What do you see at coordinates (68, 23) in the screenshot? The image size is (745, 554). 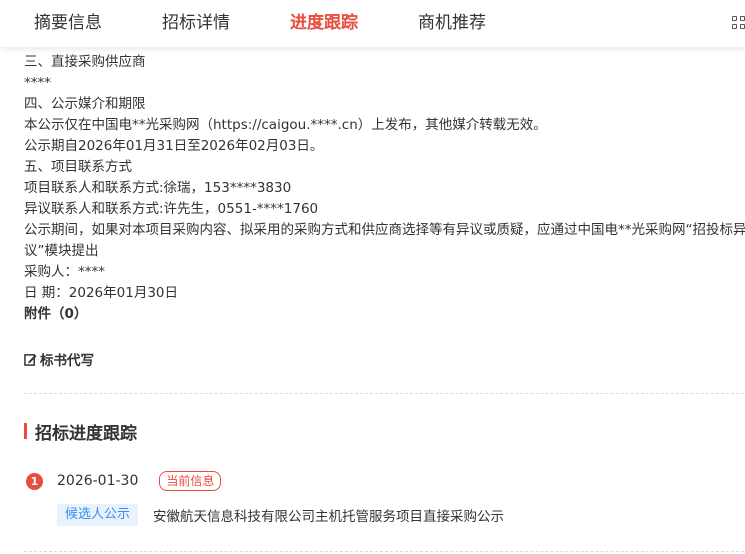 I see `tab-summary: 摘要信息` at bounding box center [68, 23].